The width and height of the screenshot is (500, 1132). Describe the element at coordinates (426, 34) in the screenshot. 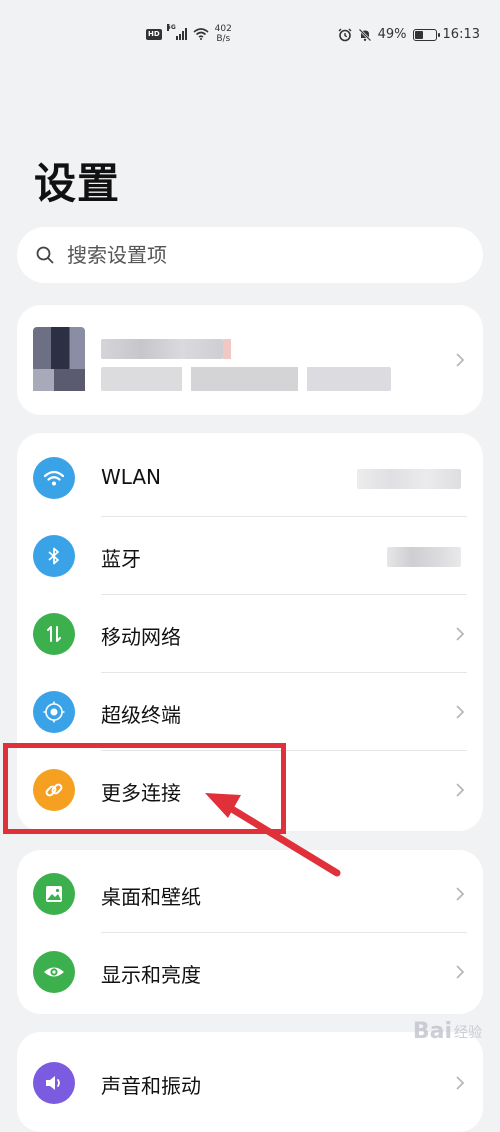

I see `battery-icon` at that location.